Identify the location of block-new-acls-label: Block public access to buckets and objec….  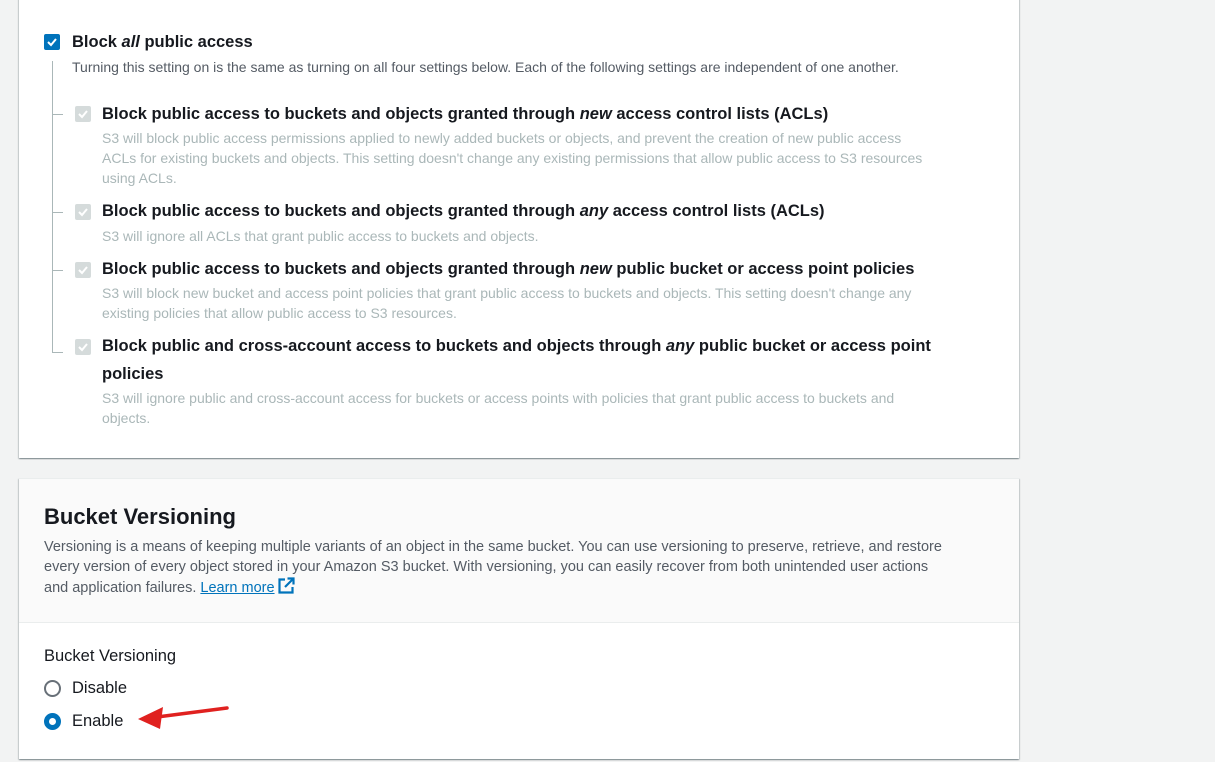
(542, 114).